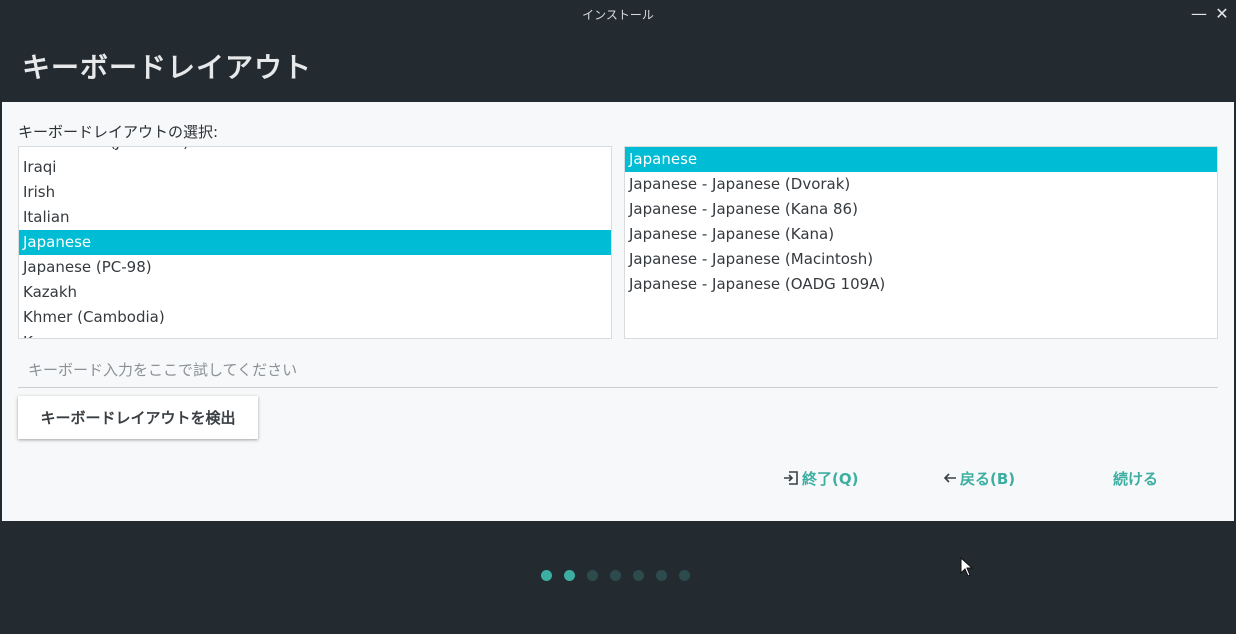 The width and height of the screenshot is (1236, 634). Describe the element at coordinates (138, 417) in the screenshot. I see `detect-layout-button: キーボードレイアウトを検出` at that location.